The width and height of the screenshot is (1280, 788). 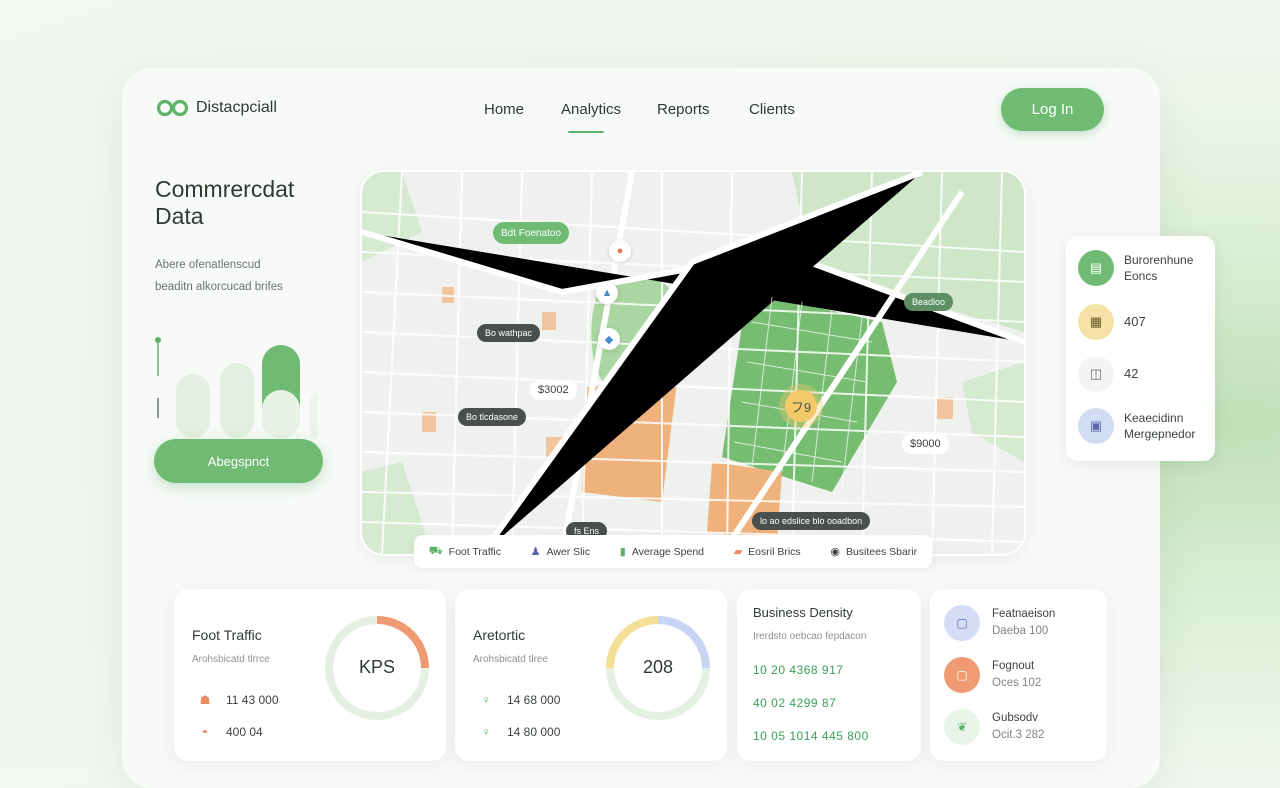 What do you see at coordinates (205, 700) in the screenshot?
I see `people-icon: ☗` at bounding box center [205, 700].